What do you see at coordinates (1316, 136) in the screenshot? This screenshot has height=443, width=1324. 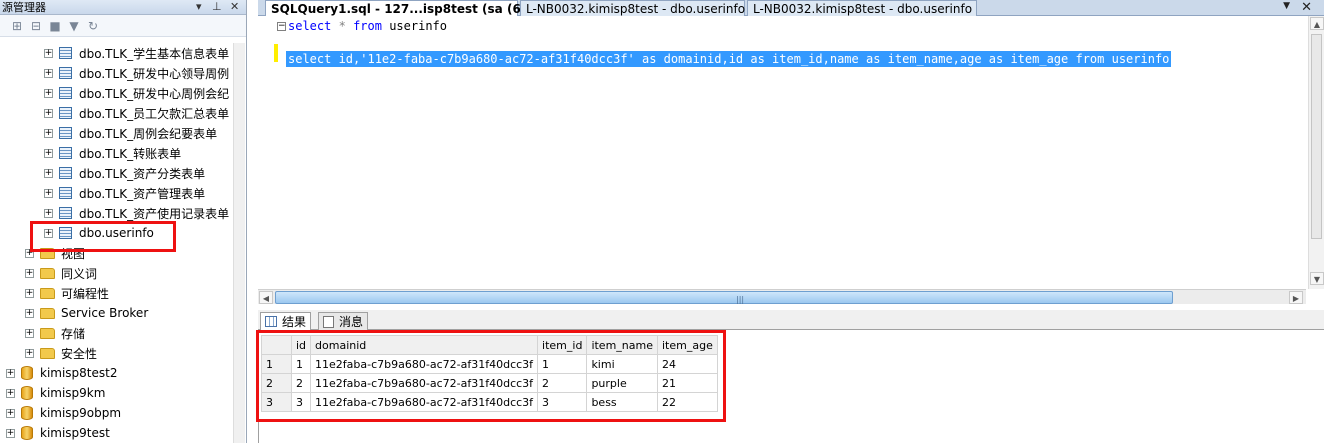 I see `scrollbar-thumb` at bounding box center [1316, 136].